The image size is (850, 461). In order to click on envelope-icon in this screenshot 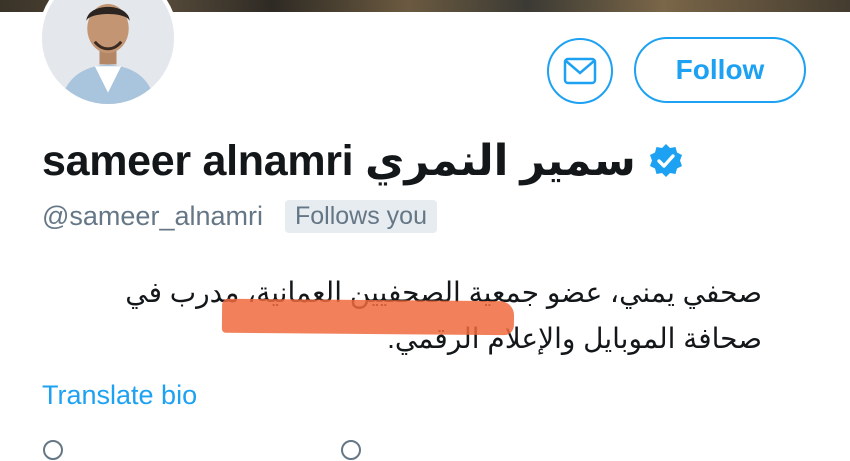, I will do `click(580, 71)`.